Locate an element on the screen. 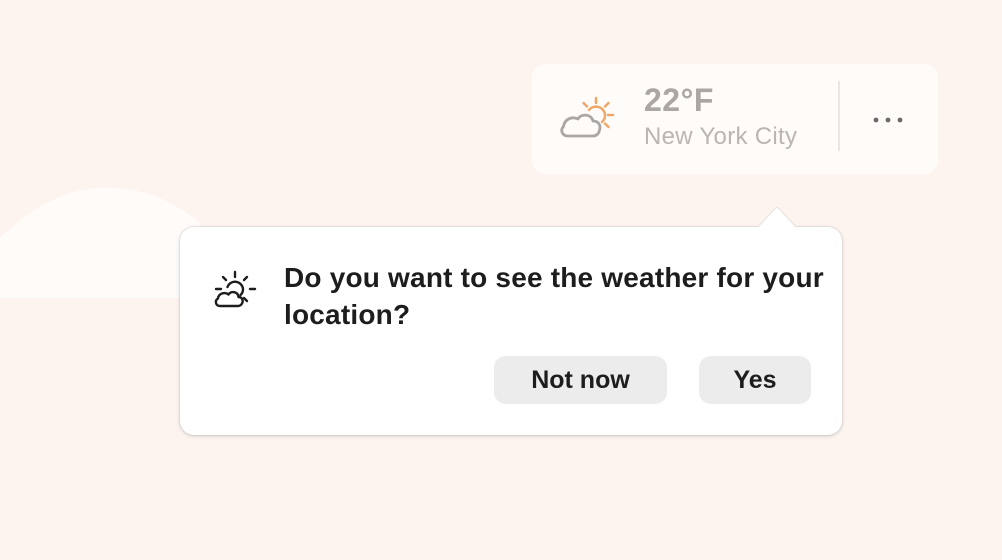 This screenshot has height=560, width=1002. divider is located at coordinates (839, 116).